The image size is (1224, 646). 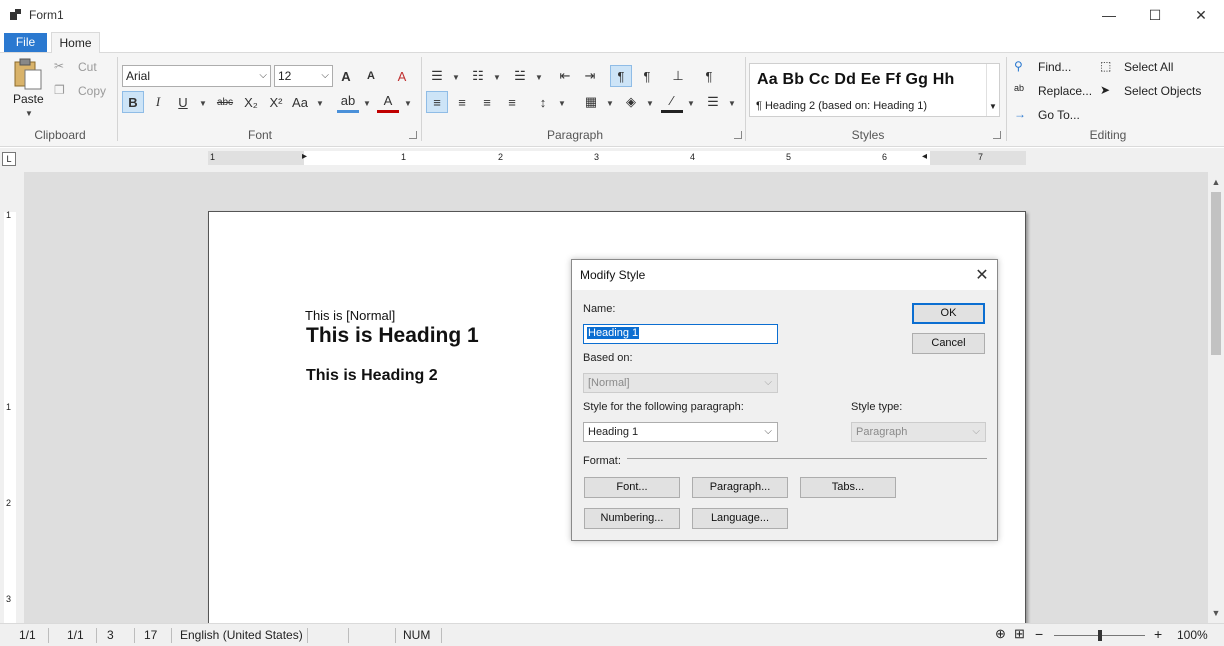 What do you see at coordinates (1158, 634) in the screenshot?
I see `zoom-in-button: +` at bounding box center [1158, 634].